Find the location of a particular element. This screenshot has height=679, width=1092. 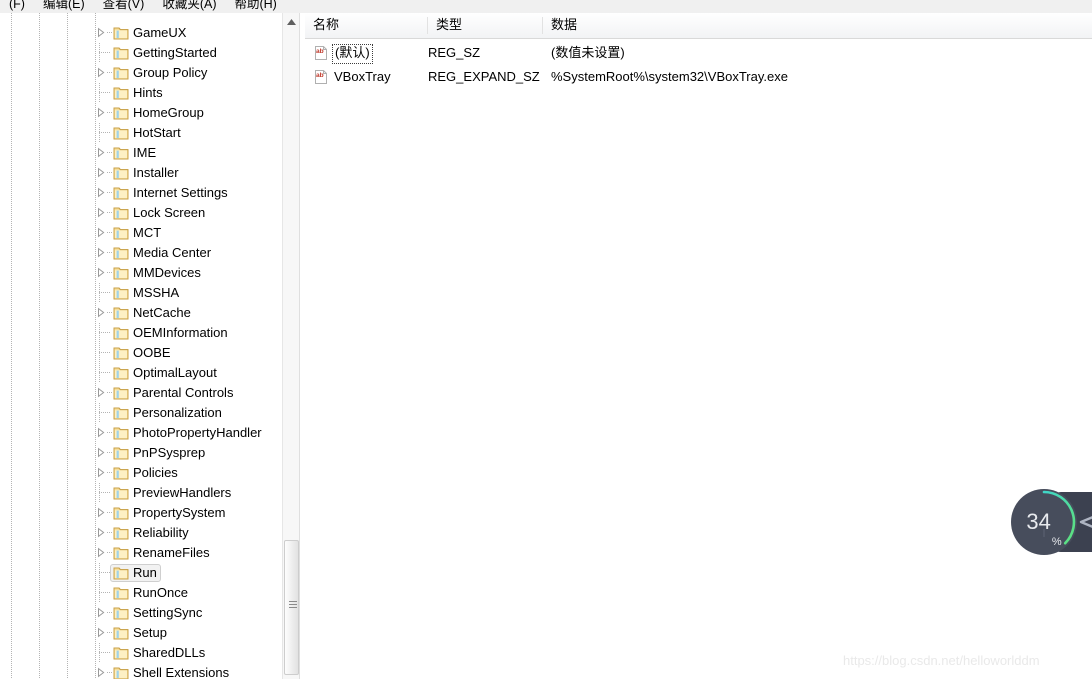

scroll-up-arrow-icon is located at coordinates (291, 21).